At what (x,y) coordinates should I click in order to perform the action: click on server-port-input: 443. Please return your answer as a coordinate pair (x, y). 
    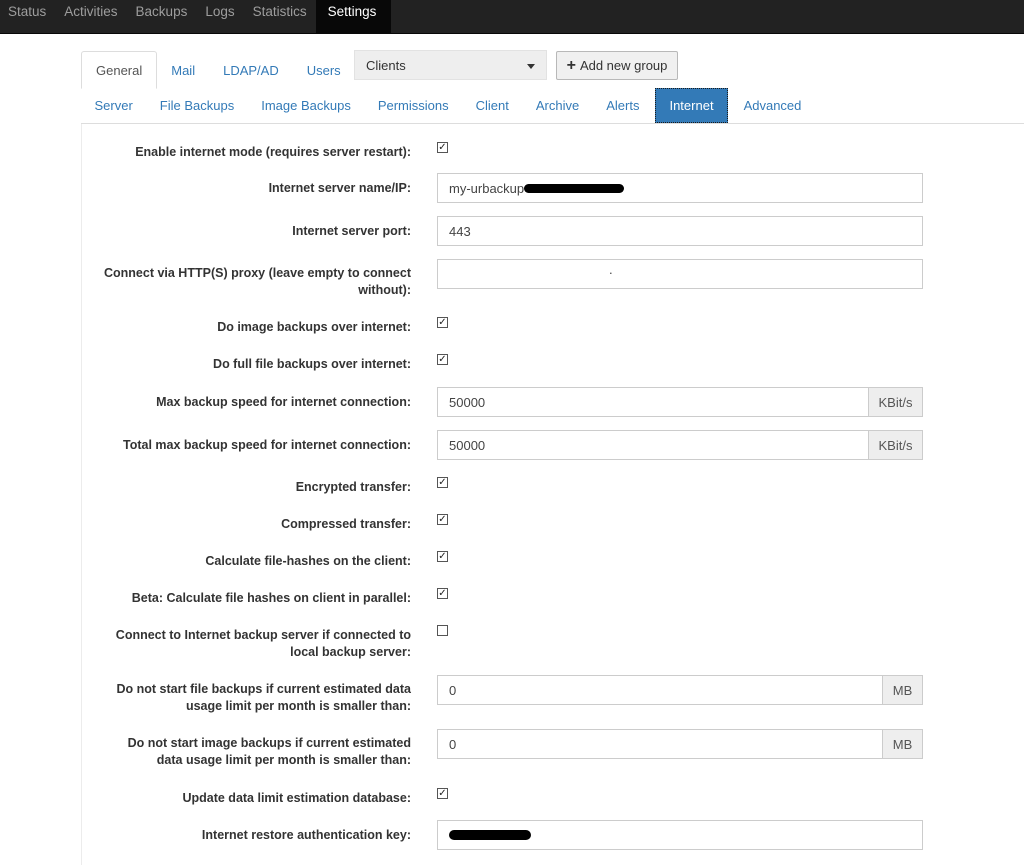
    Looking at the image, I should click on (680, 231).